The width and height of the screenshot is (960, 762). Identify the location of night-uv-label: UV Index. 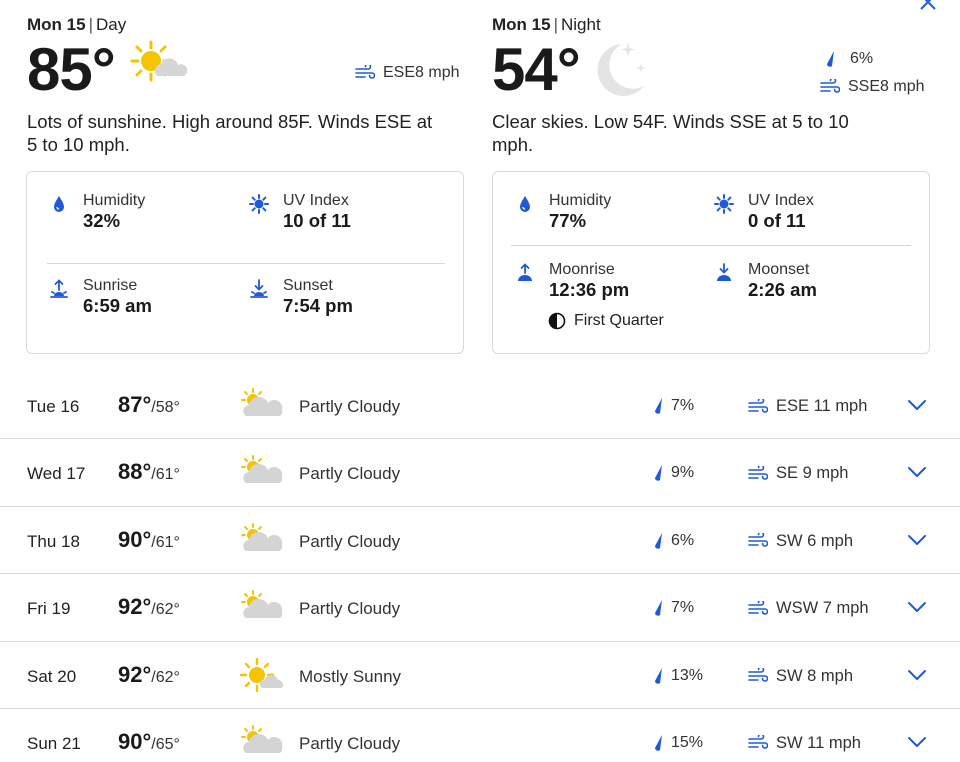
(781, 200).